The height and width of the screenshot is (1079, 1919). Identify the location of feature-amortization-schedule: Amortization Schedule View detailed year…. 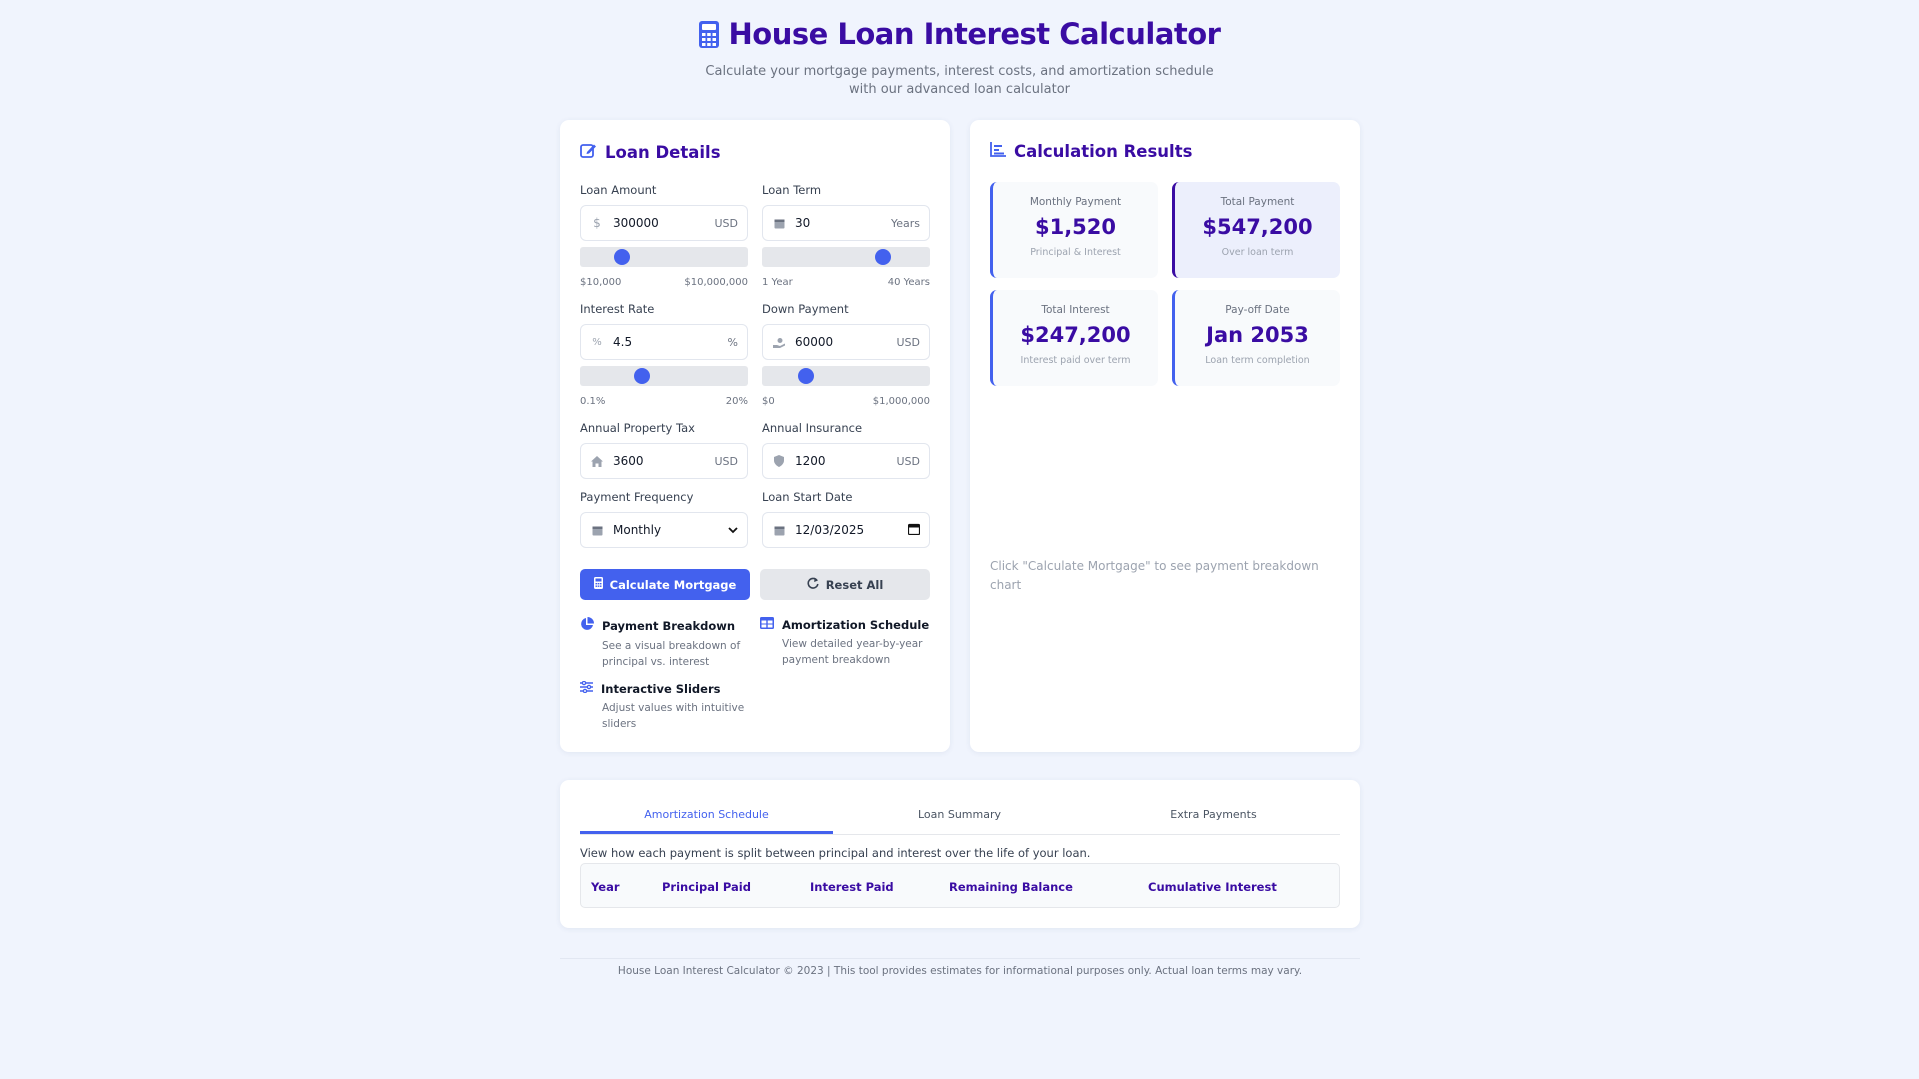
(844, 642).